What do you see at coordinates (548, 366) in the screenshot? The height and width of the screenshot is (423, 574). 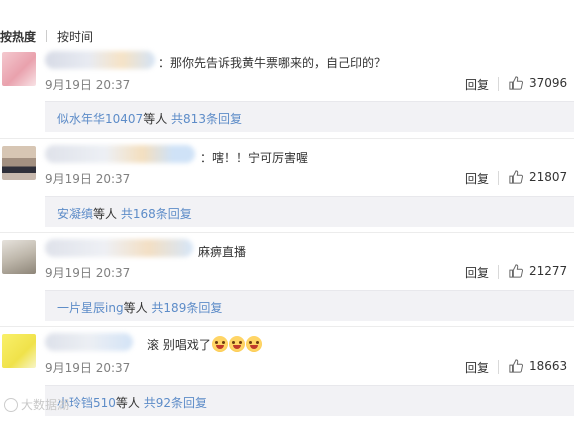 I see `like-count: 18663` at bounding box center [548, 366].